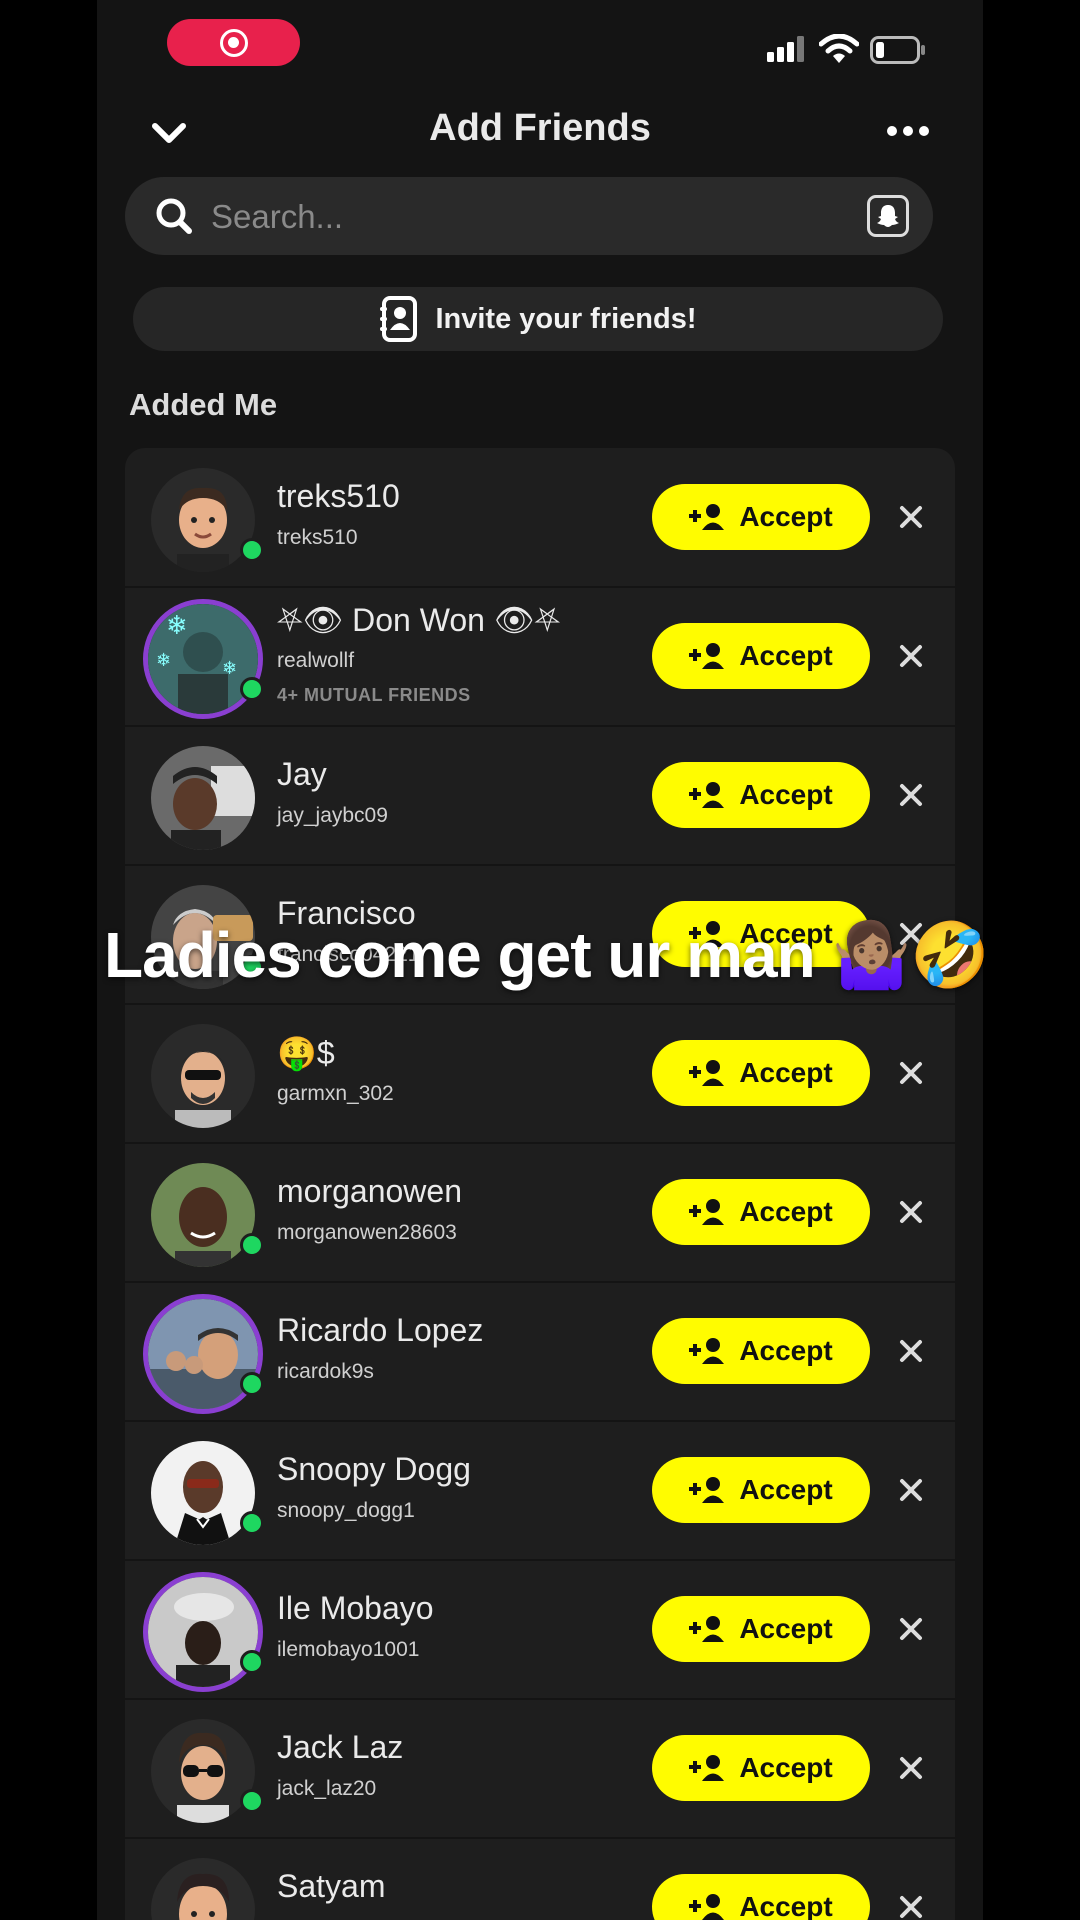  I want to click on list-item: Ricardo Lopez ricardok9s Accept, so click(540, 1352).